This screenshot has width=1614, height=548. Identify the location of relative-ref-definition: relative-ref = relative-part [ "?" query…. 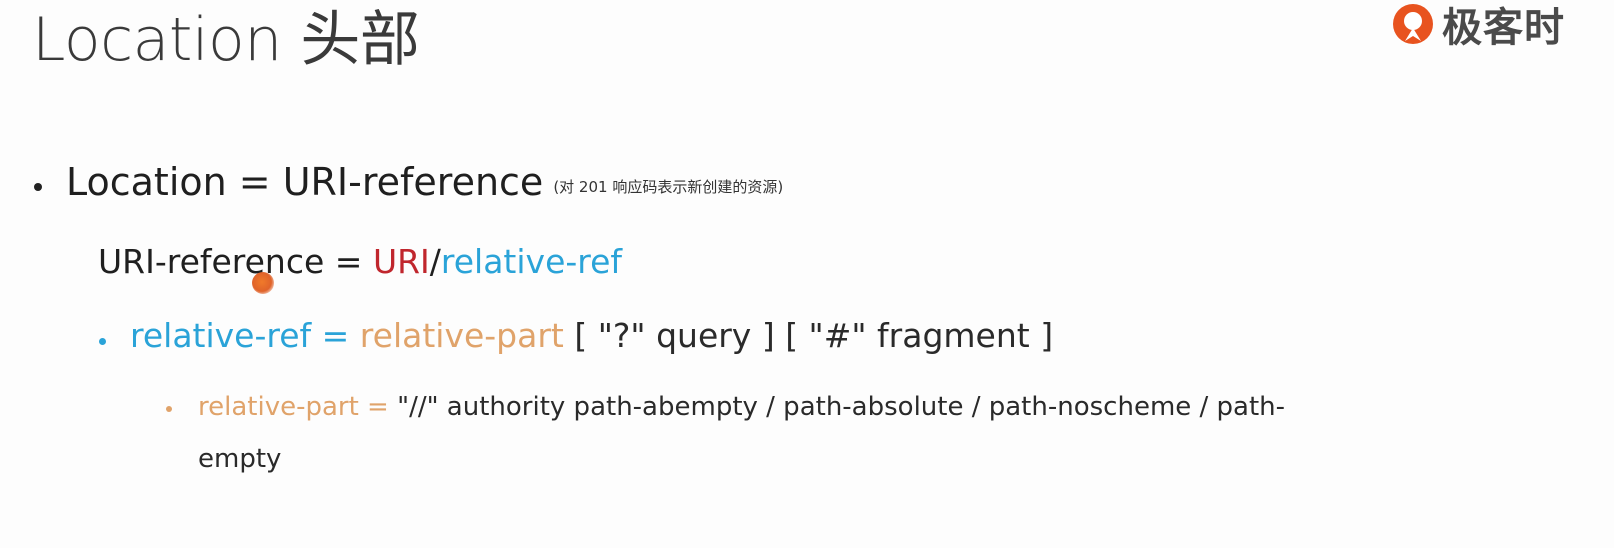
(591, 336).